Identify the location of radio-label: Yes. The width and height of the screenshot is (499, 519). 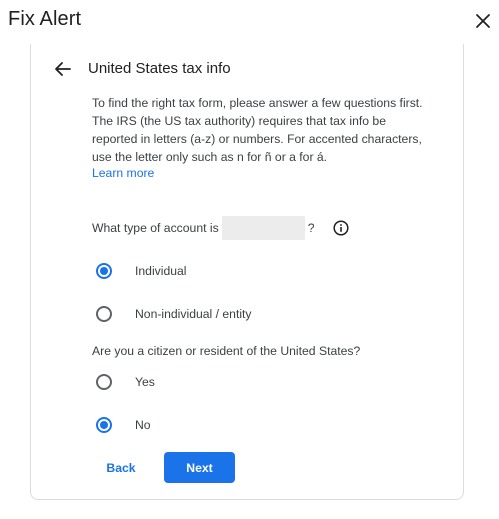
(145, 382).